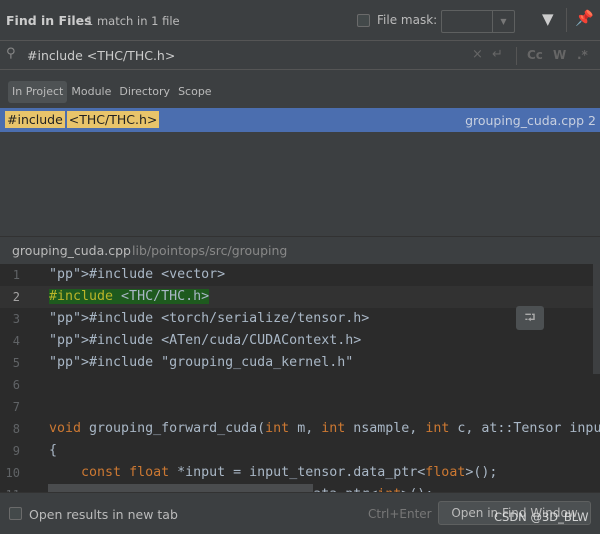  I want to click on regex-toggle: .*, so click(582, 55).